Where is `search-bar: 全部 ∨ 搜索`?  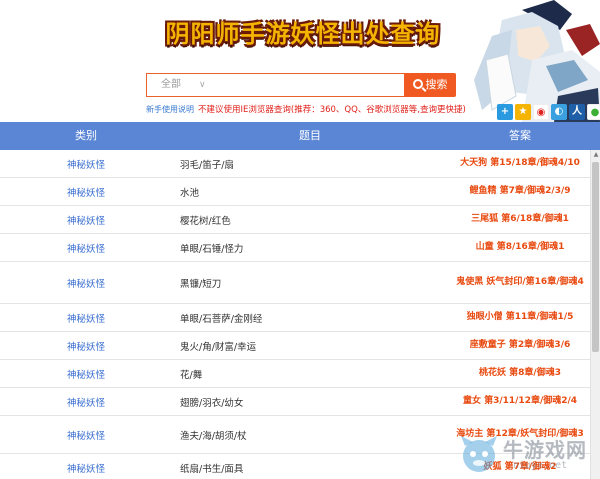 search-bar: 全部 ∨ 搜索 is located at coordinates (301, 85).